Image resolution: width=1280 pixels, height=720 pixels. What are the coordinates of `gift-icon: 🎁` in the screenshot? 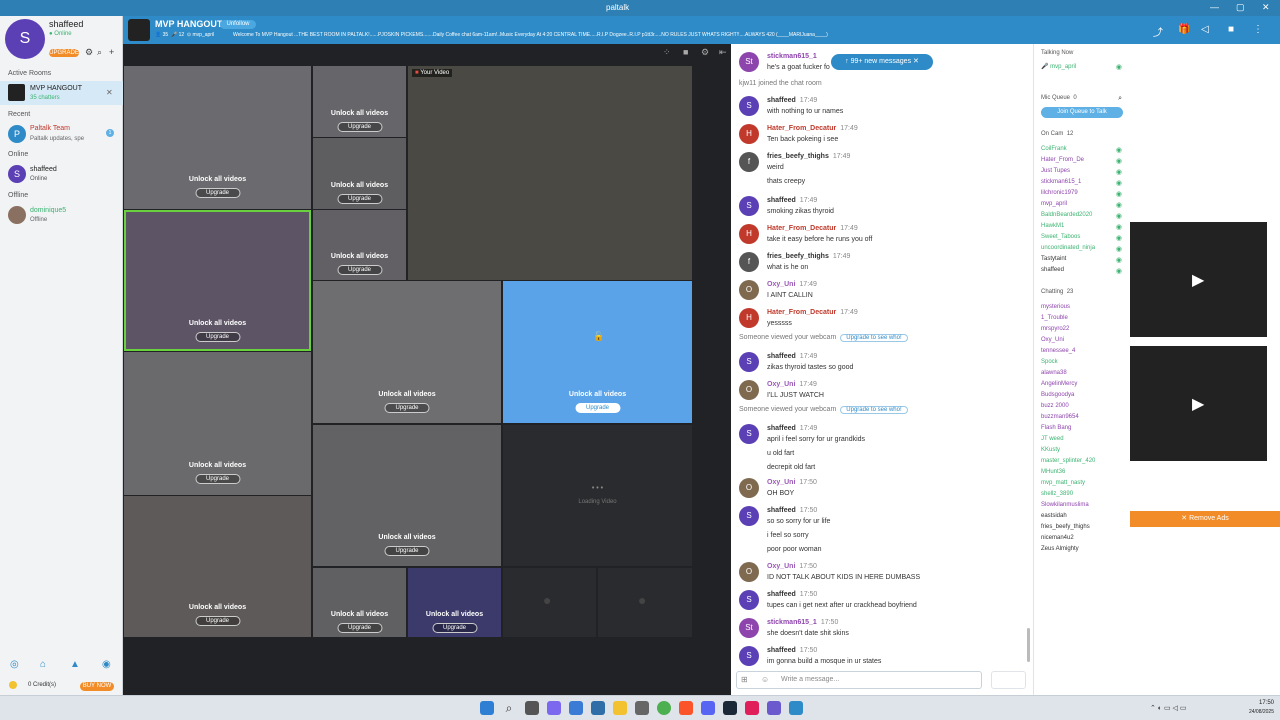 It's located at (1184, 29).